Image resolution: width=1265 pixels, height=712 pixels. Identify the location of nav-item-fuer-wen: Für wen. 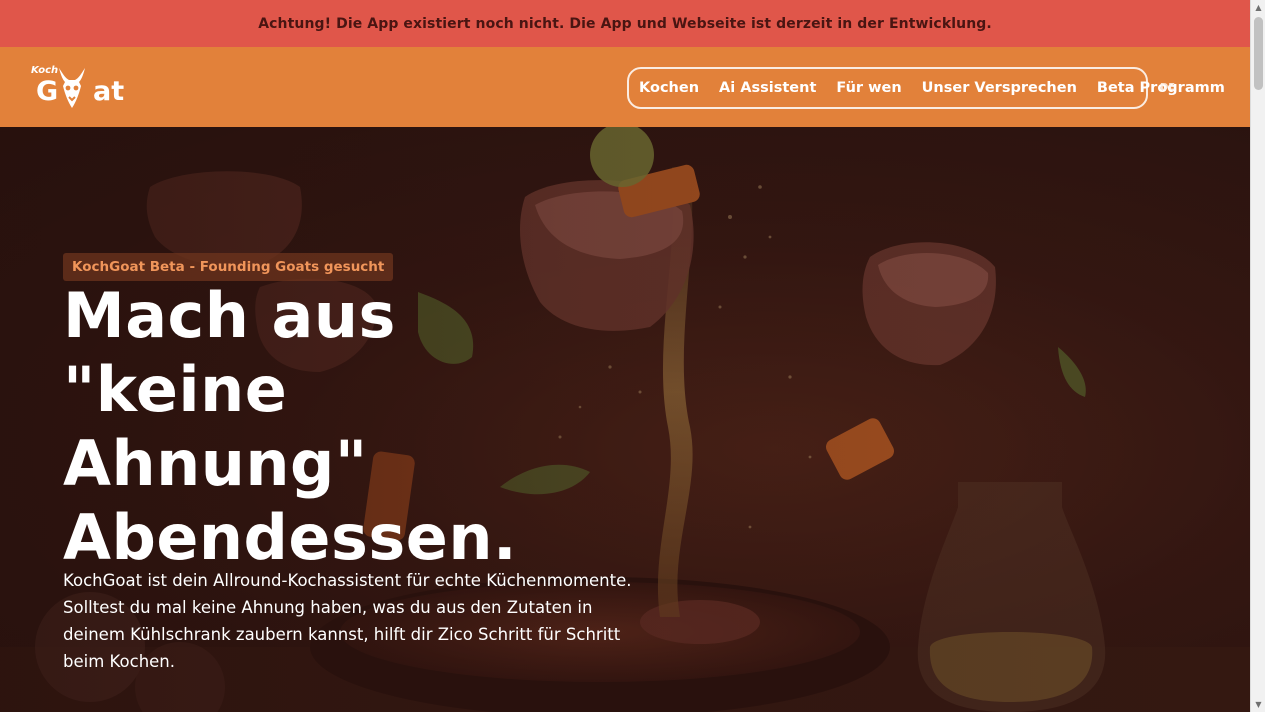
(868, 88).